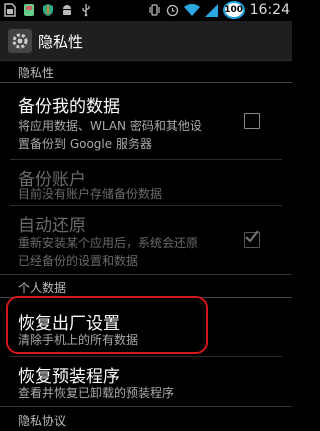 Image resolution: width=320 pixels, height=431 pixels. I want to click on item-summary: 查看并恢复已卸载的预装程序, so click(96, 393).